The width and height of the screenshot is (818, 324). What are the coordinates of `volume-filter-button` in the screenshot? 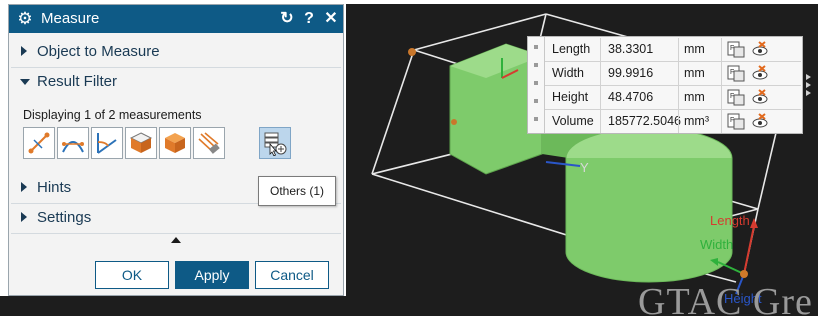 It's located at (175, 143).